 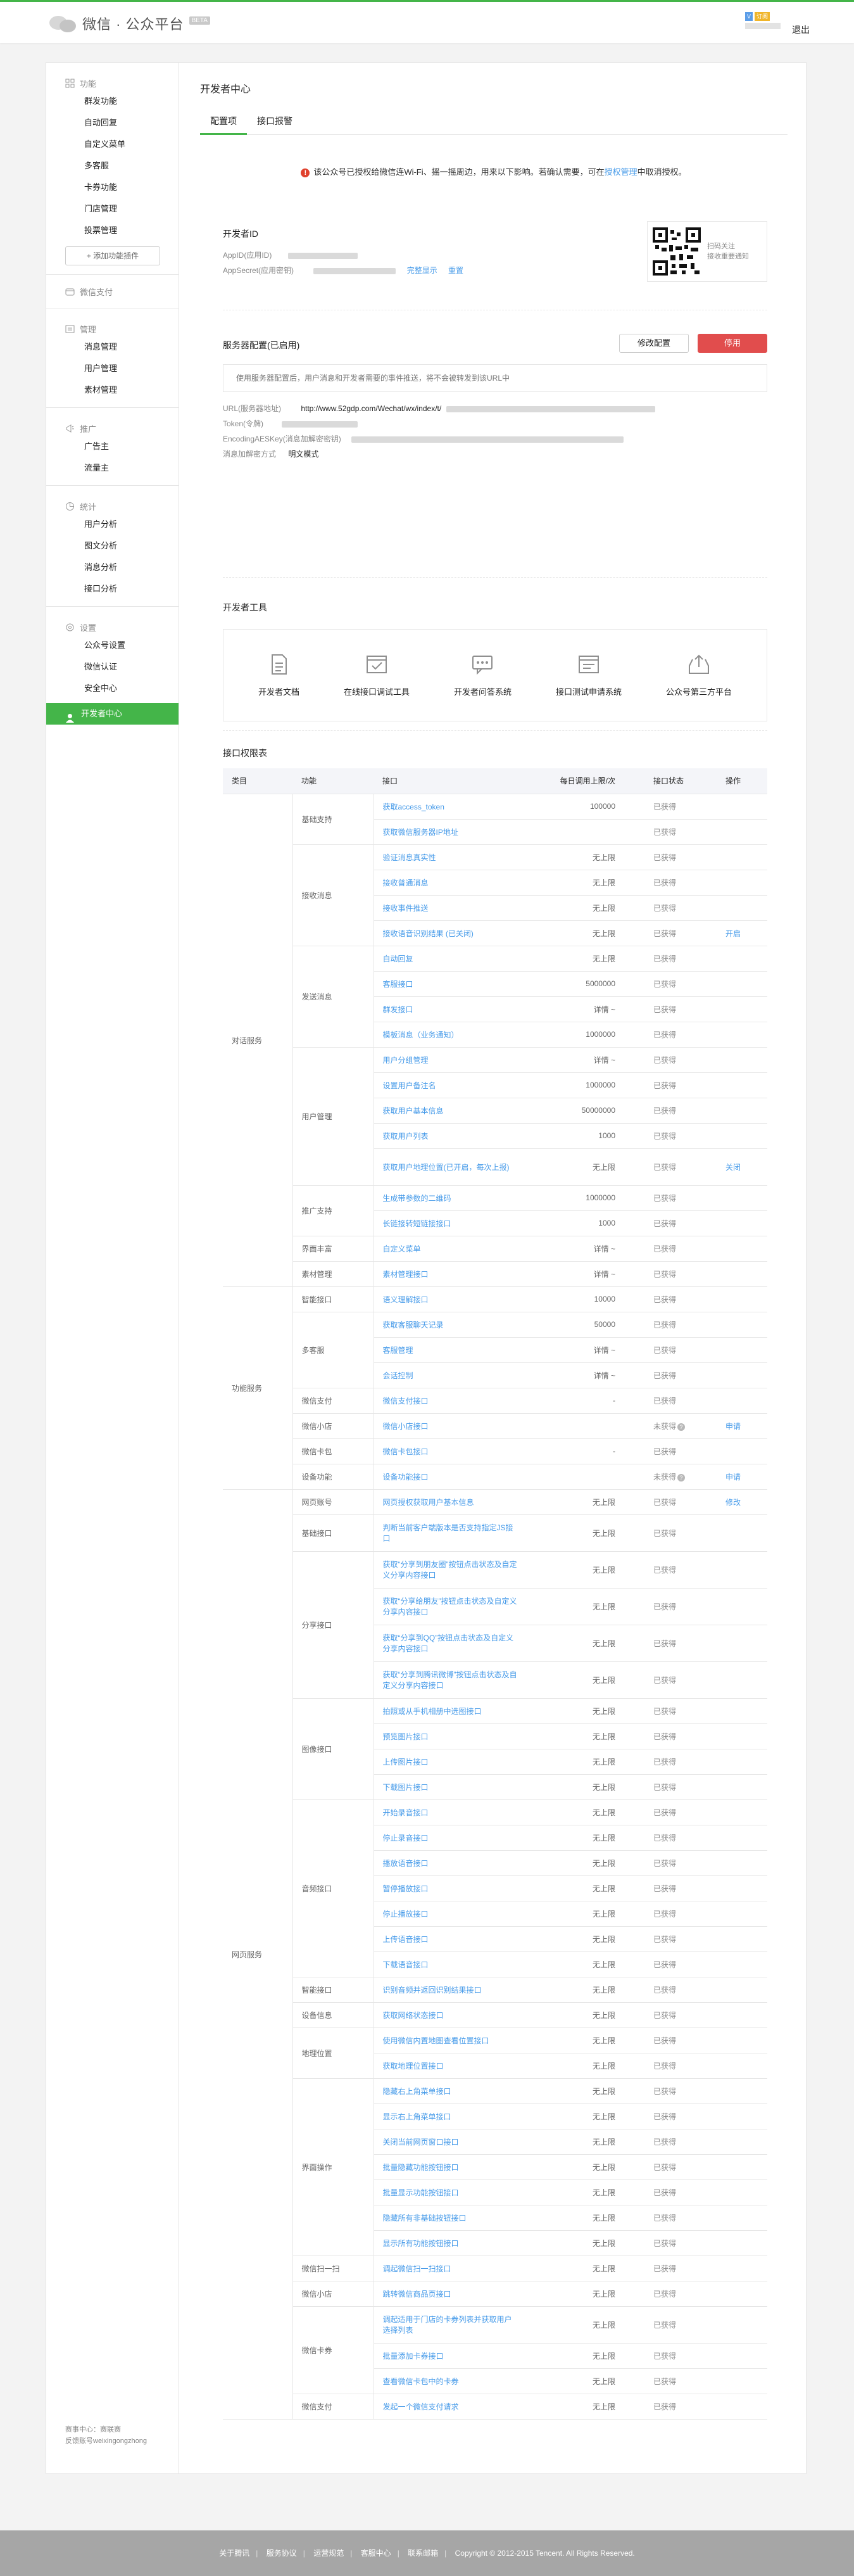 What do you see at coordinates (450, 1570) in the screenshot?
I see `api-link: 获取“分享到朋友圈”按钮点击状态及自定义分享内容接口` at bounding box center [450, 1570].